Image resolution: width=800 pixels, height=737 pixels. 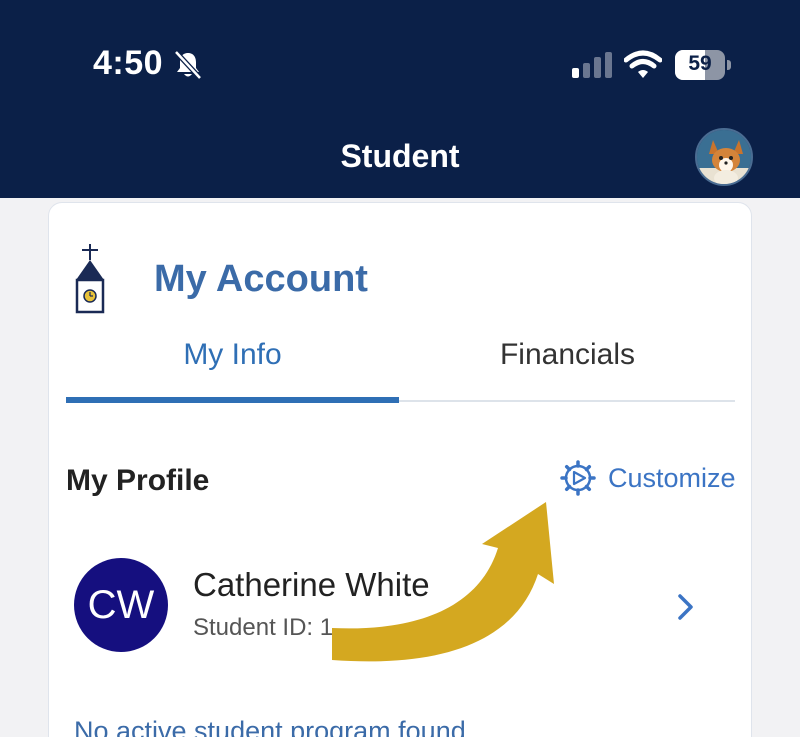 What do you see at coordinates (400, 156) in the screenshot?
I see `page-title: Student` at bounding box center [400, 156].